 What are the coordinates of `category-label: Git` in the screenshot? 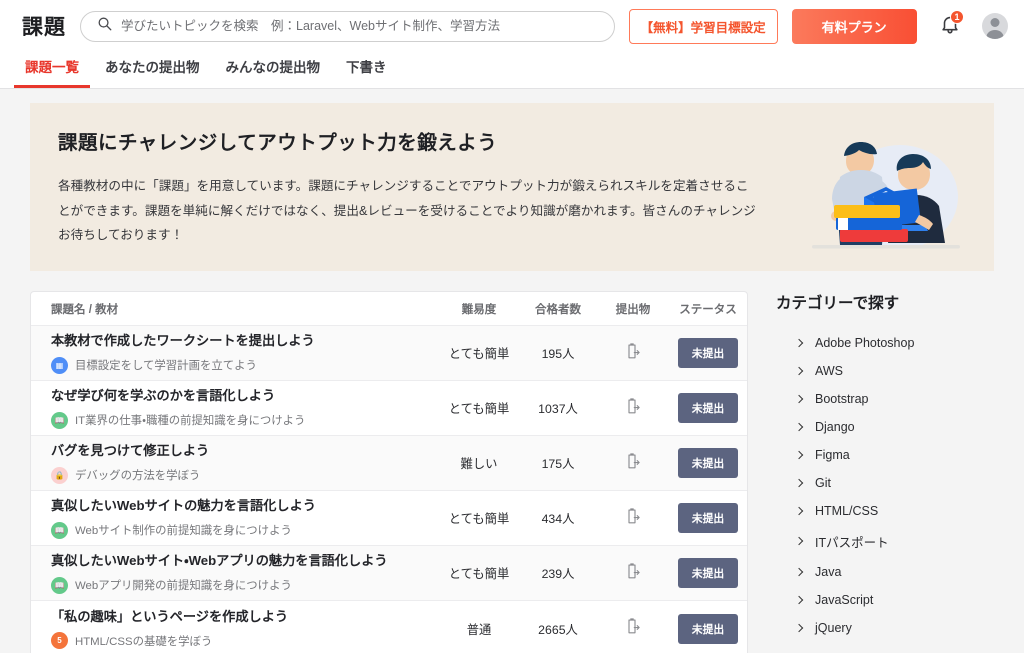 It's located at (823, 483).